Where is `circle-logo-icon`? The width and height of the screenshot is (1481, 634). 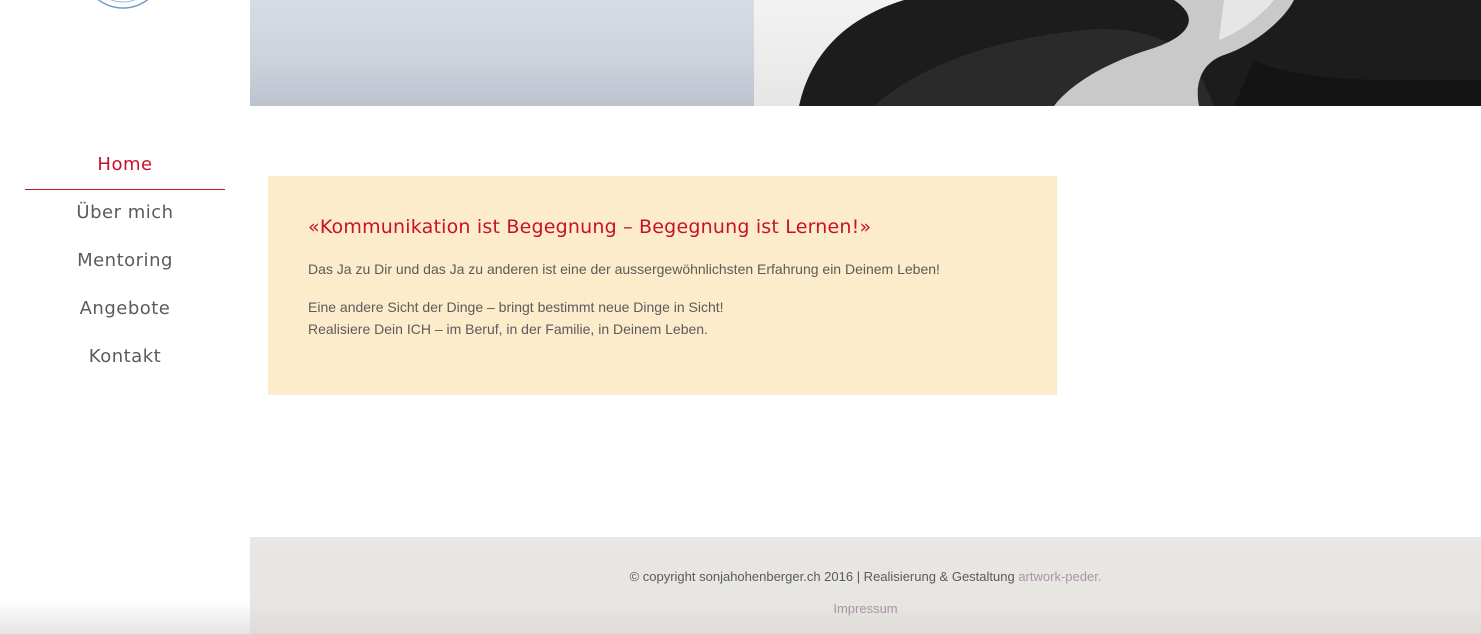
circle-logo-icon is located at coordinates (123, 5).